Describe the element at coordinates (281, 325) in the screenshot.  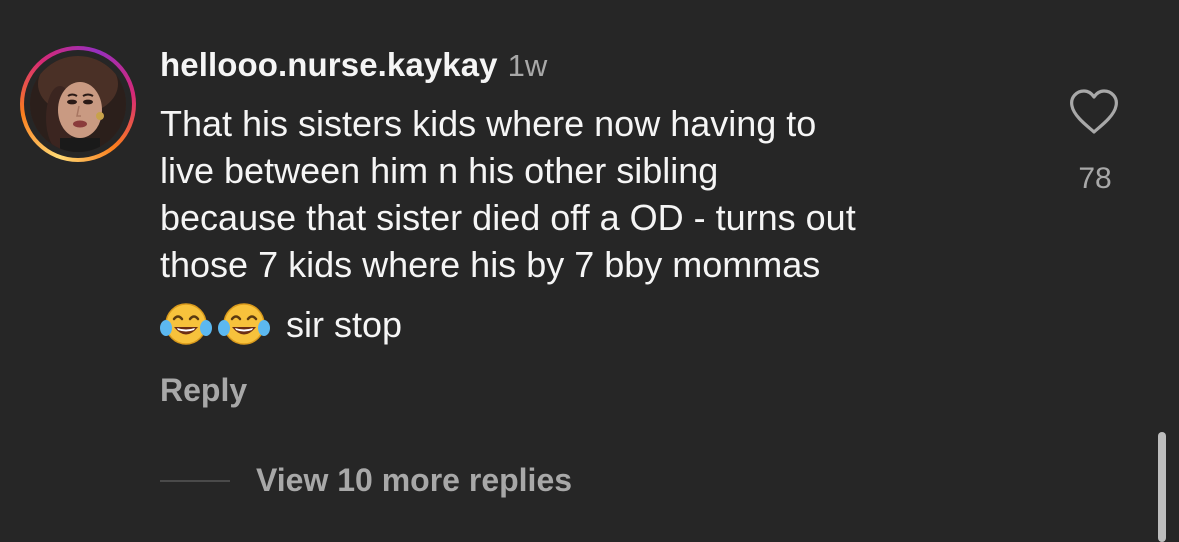
I see `comment-emoji-line: sir stop` at that location.